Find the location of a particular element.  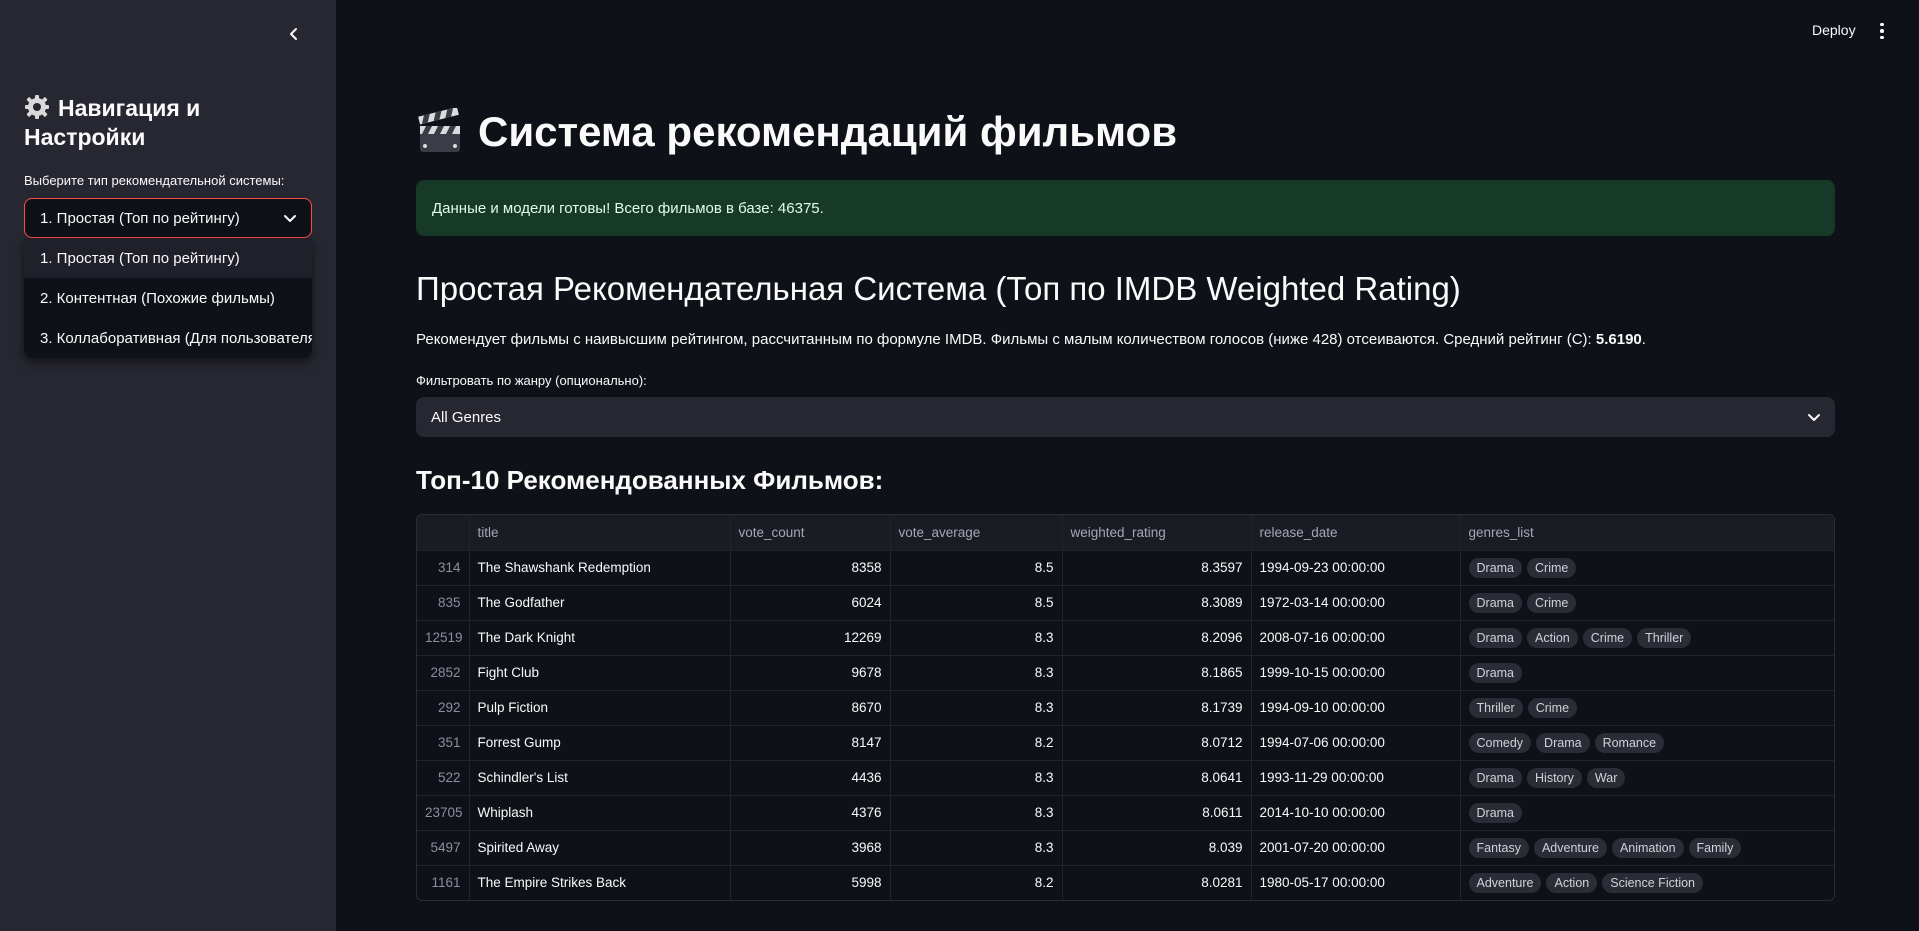

weighted-rating-cell: 8.039 is located at coordinates (1157, 848).